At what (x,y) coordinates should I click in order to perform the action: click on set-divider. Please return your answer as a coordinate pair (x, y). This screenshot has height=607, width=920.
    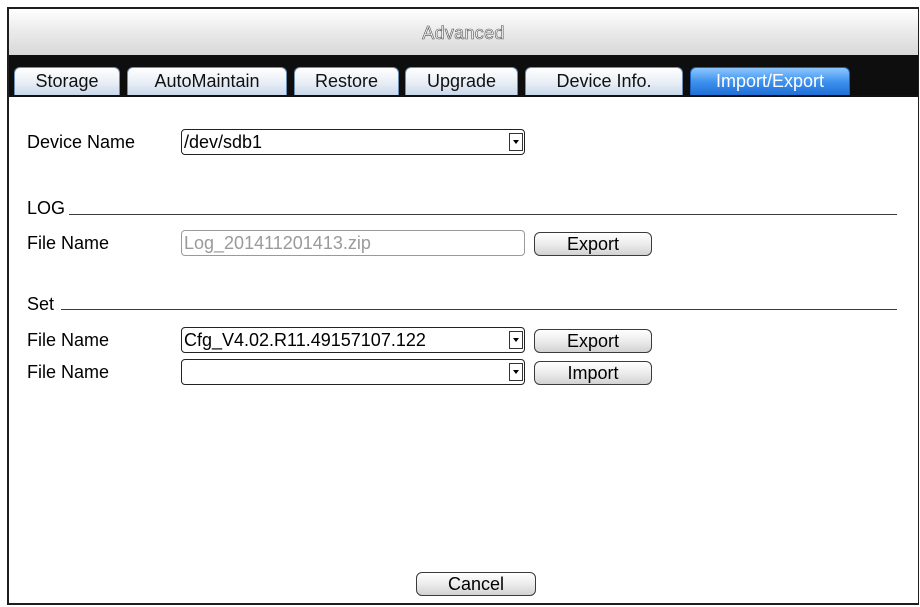
    Looking at the image, I should click on (479, 309).